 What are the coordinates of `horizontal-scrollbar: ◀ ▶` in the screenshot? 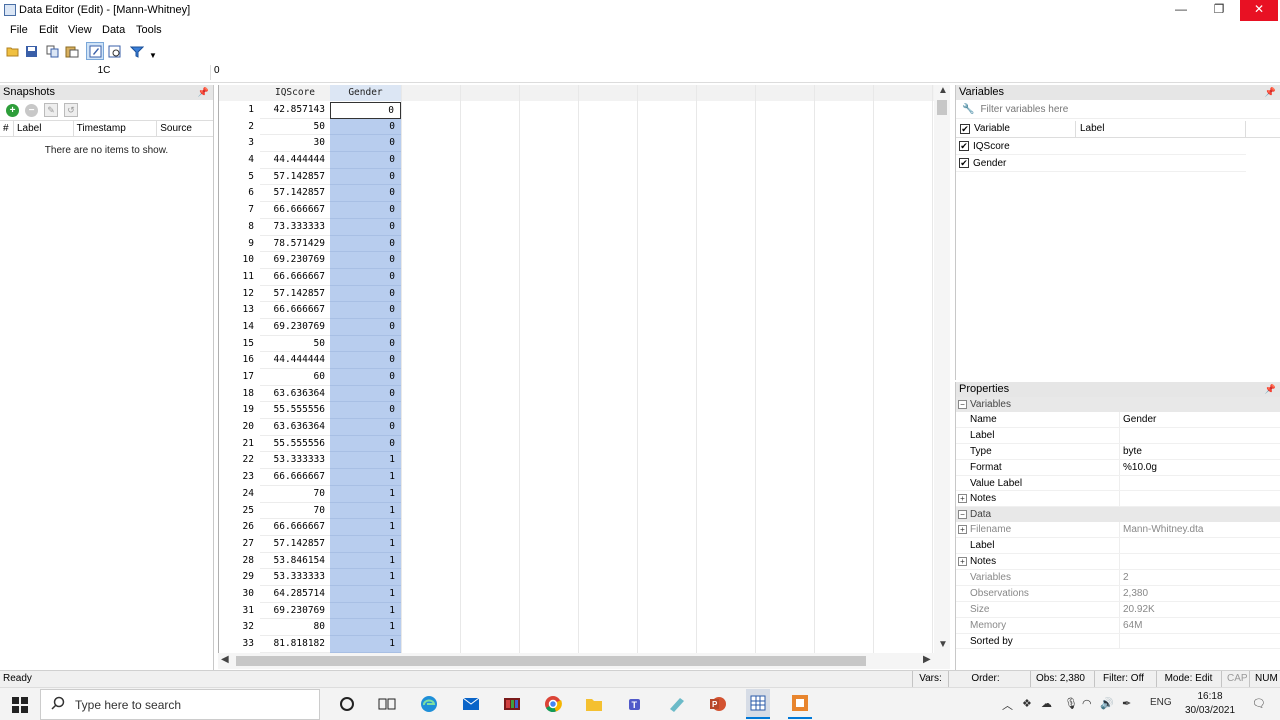 It's located at (584, 661).